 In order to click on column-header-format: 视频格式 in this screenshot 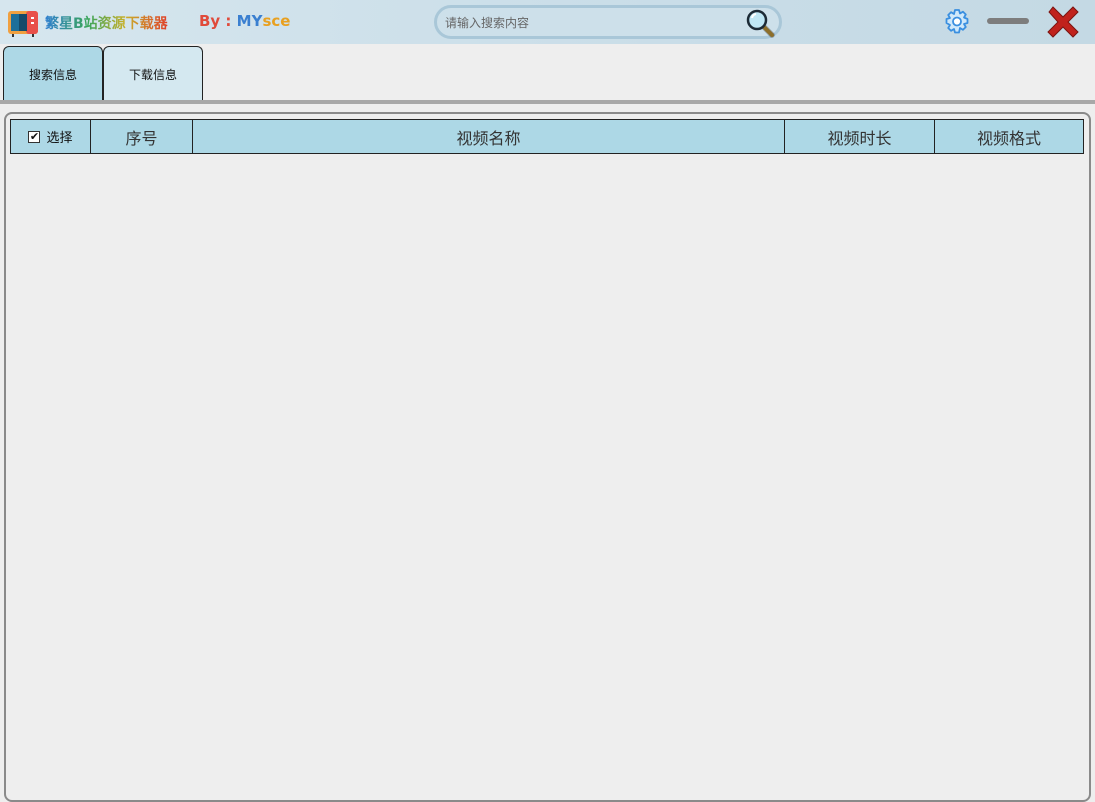, I will do `click(1009, 136)`.